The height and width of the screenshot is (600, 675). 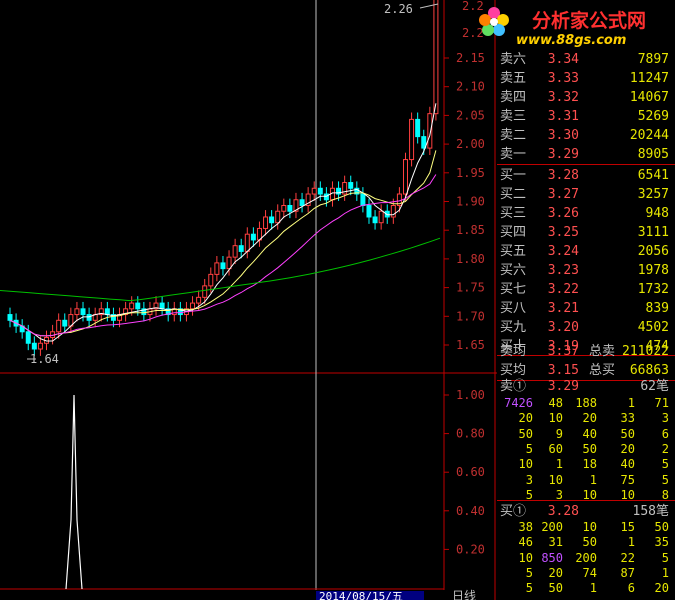 What do you see at coordinates (586, 78) in the screenshot?
I see `sell-order-row: 卖五 3.33 11247` at bounding box center [586, 78].